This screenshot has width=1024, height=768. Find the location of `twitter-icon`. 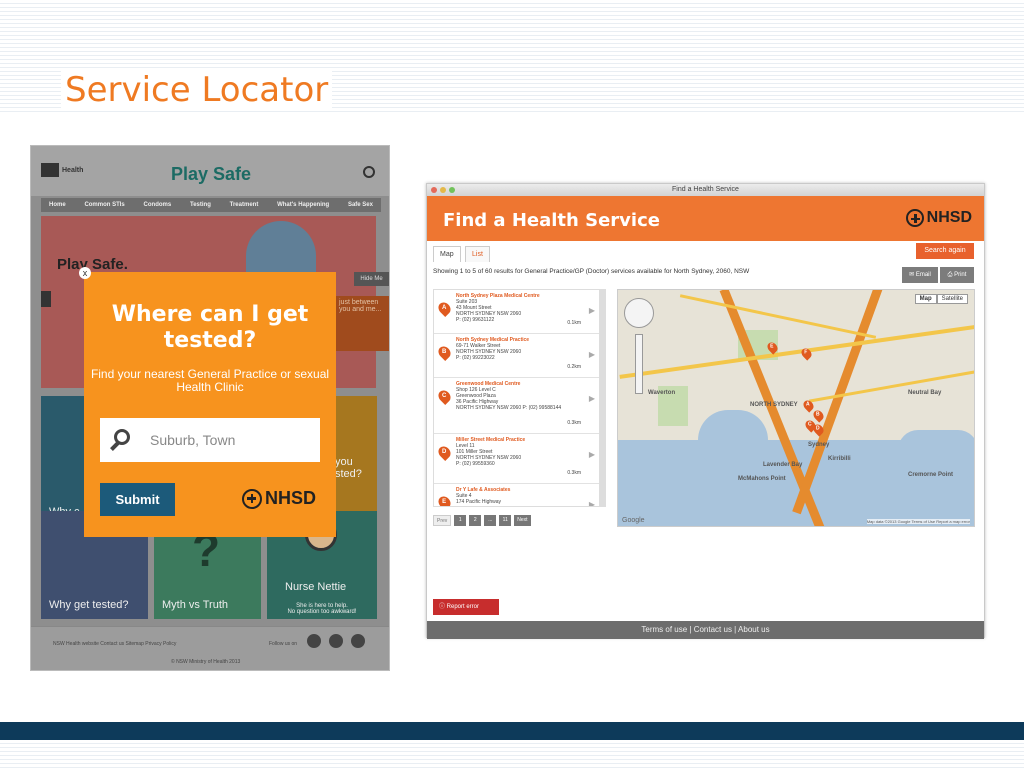

twitter-icon is located at coordinates (358, 641).